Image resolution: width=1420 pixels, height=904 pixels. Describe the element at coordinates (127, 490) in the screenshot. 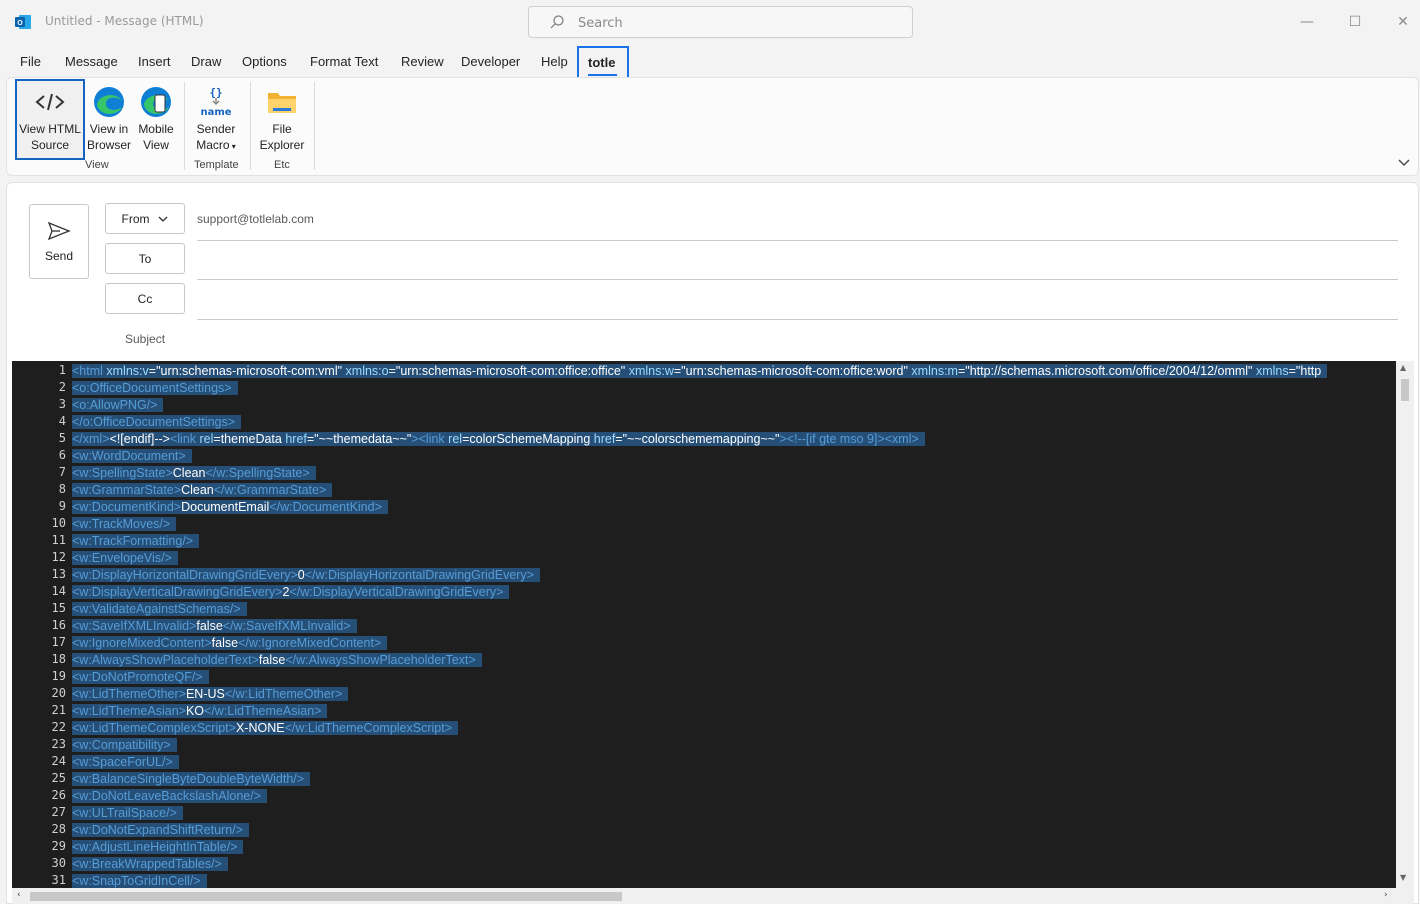

I see `code-token: <w:GrammarState>` at that location.